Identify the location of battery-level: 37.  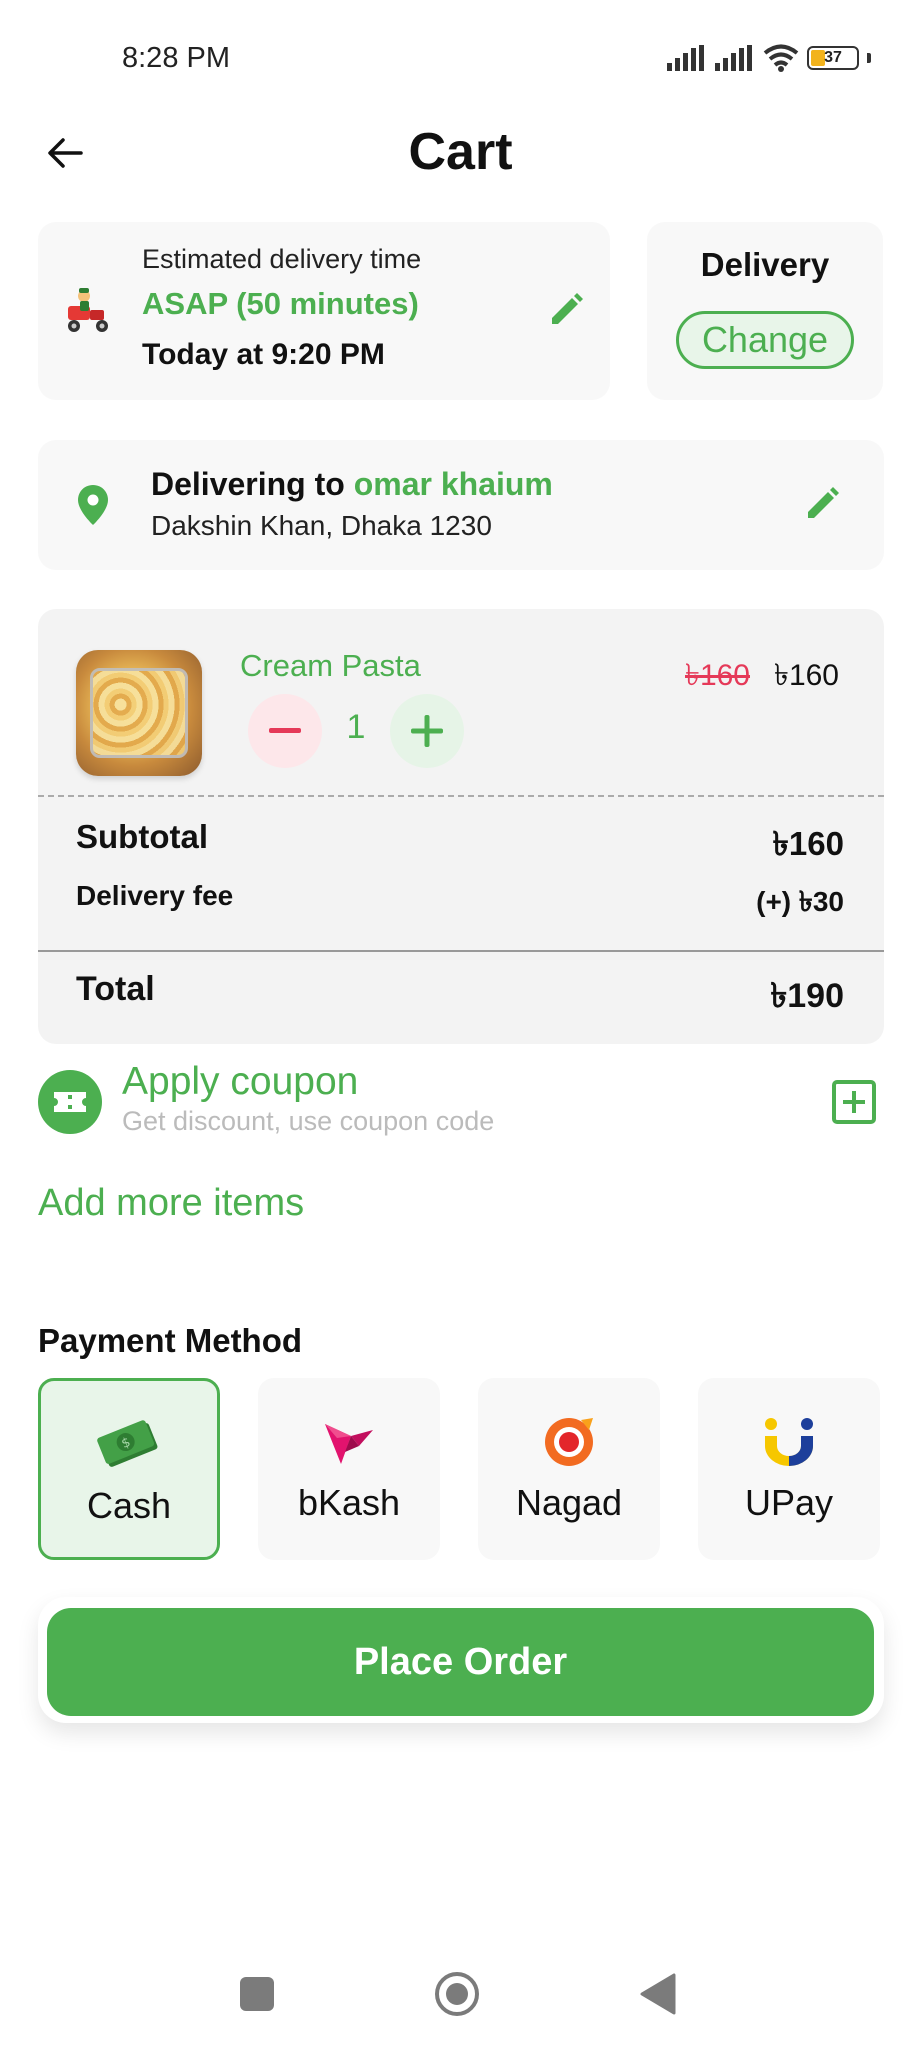
(833, 57).